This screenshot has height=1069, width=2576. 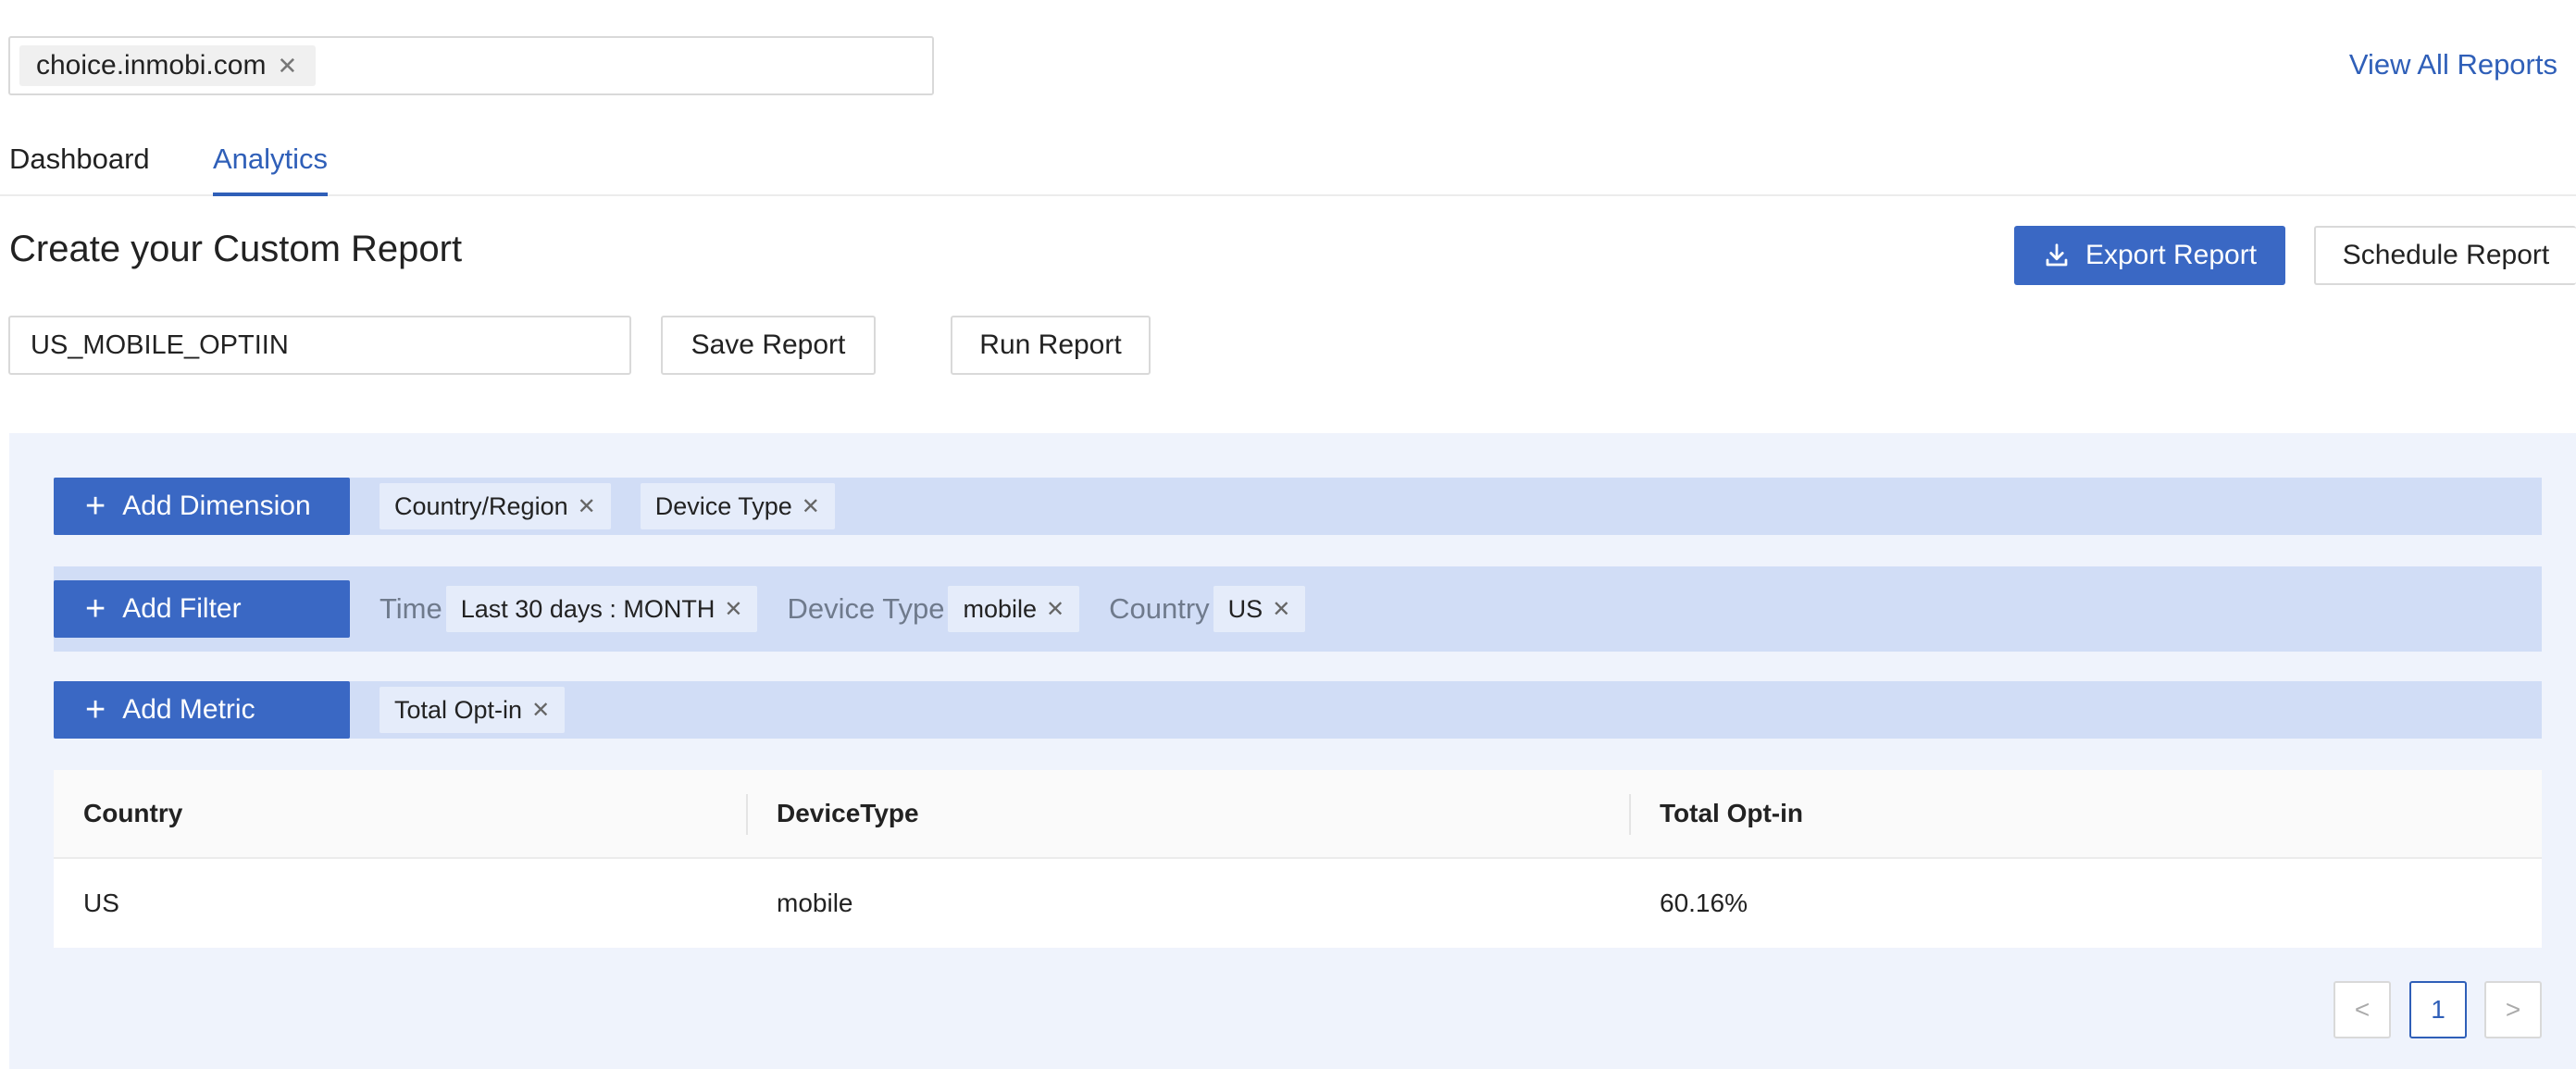 I want to click on add-metric-button: + Add Metric, so click(x=202, y=710).